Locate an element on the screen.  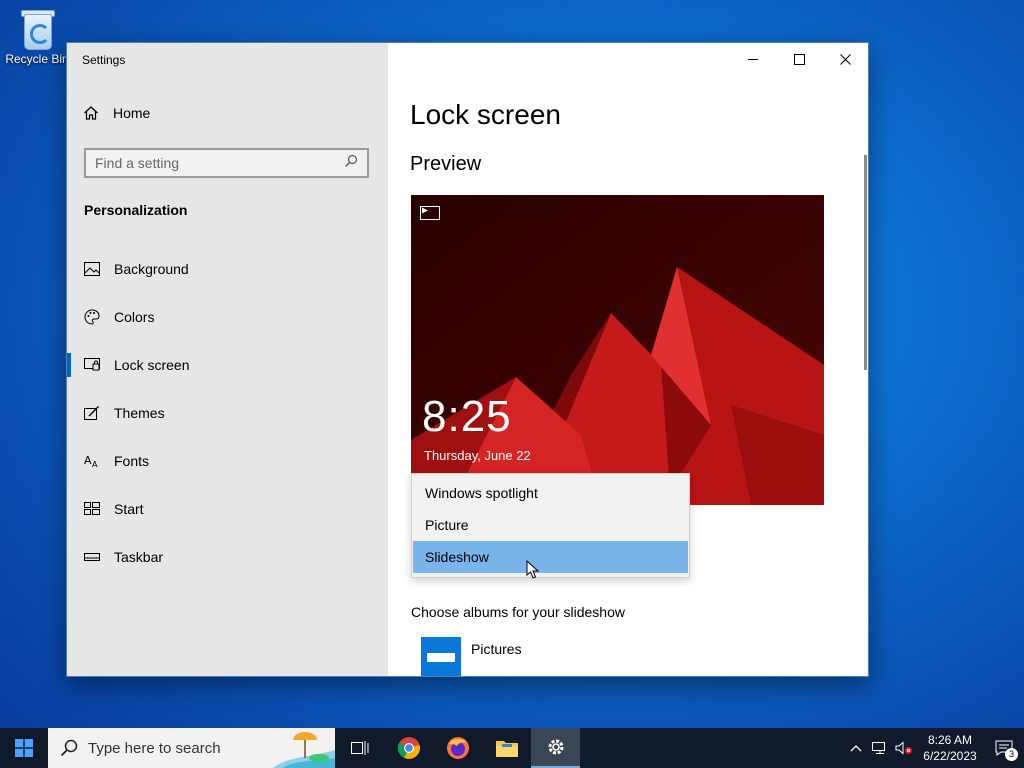
task-view-button is located at coordinates (359, 748).